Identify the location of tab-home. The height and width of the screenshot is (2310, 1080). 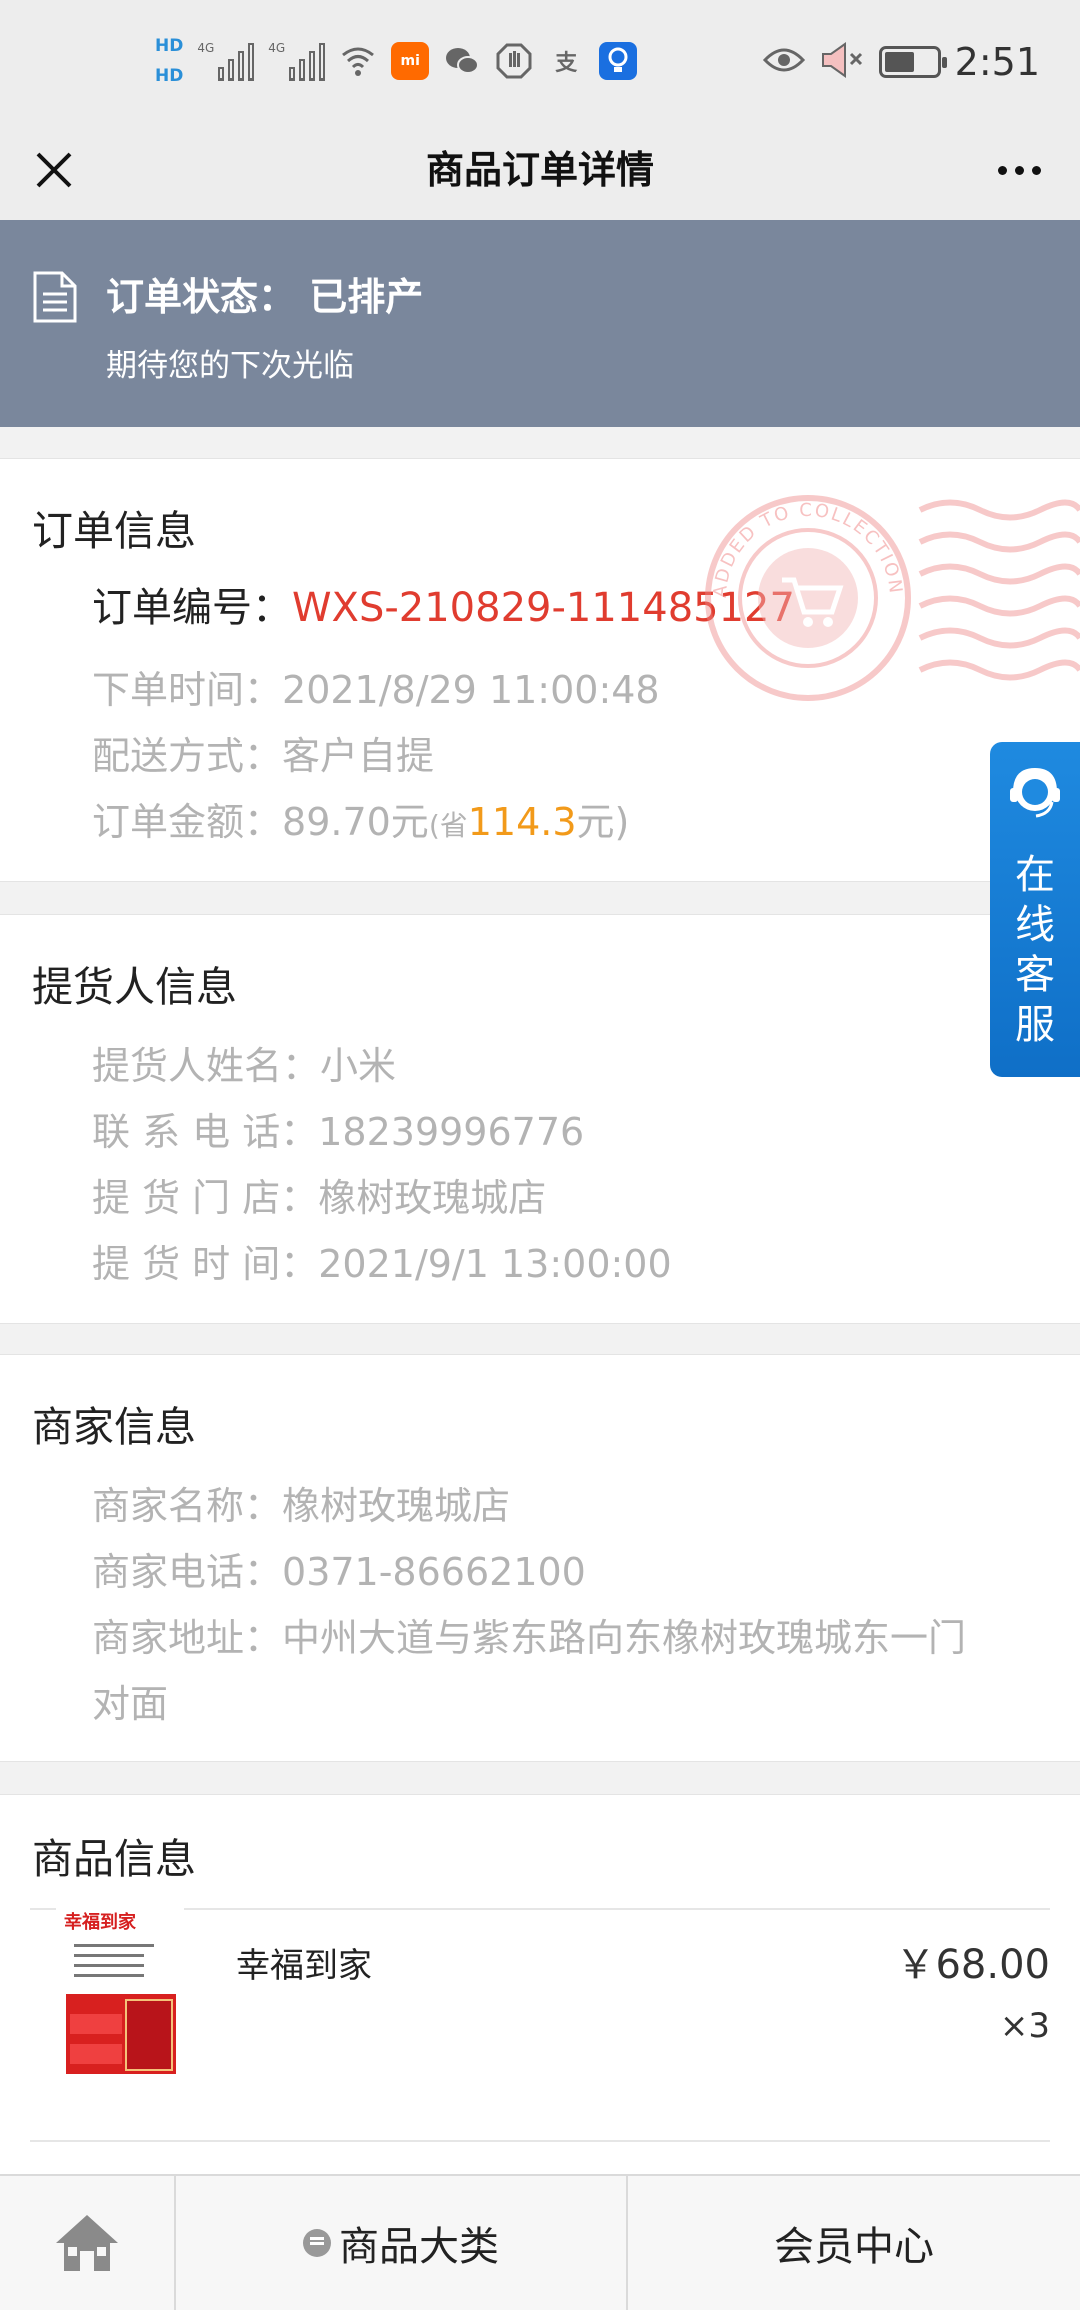
(88, 2243).